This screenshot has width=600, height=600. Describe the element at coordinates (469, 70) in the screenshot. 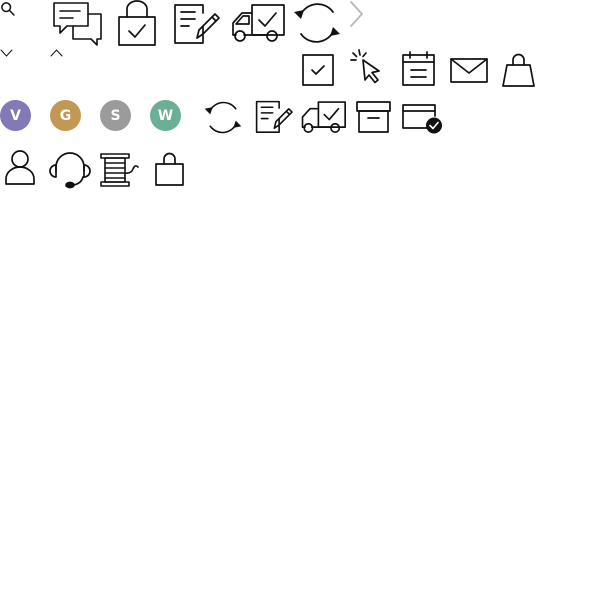

I see `mail-icon` at that location.